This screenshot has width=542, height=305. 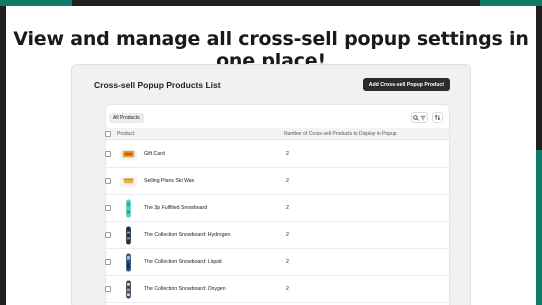 What do you see at coordinates (128, 208) in the screenshot?
I see `product-thumbnail-snowboard-teal` at bounding box center [128, 208].